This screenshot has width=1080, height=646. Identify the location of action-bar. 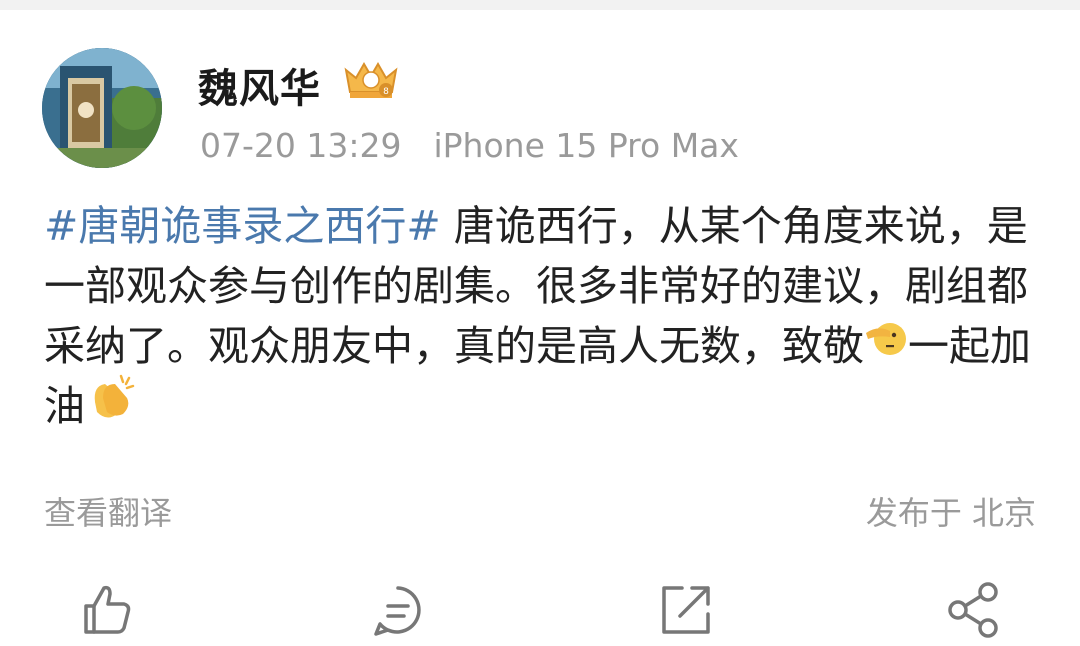
(540, 610).